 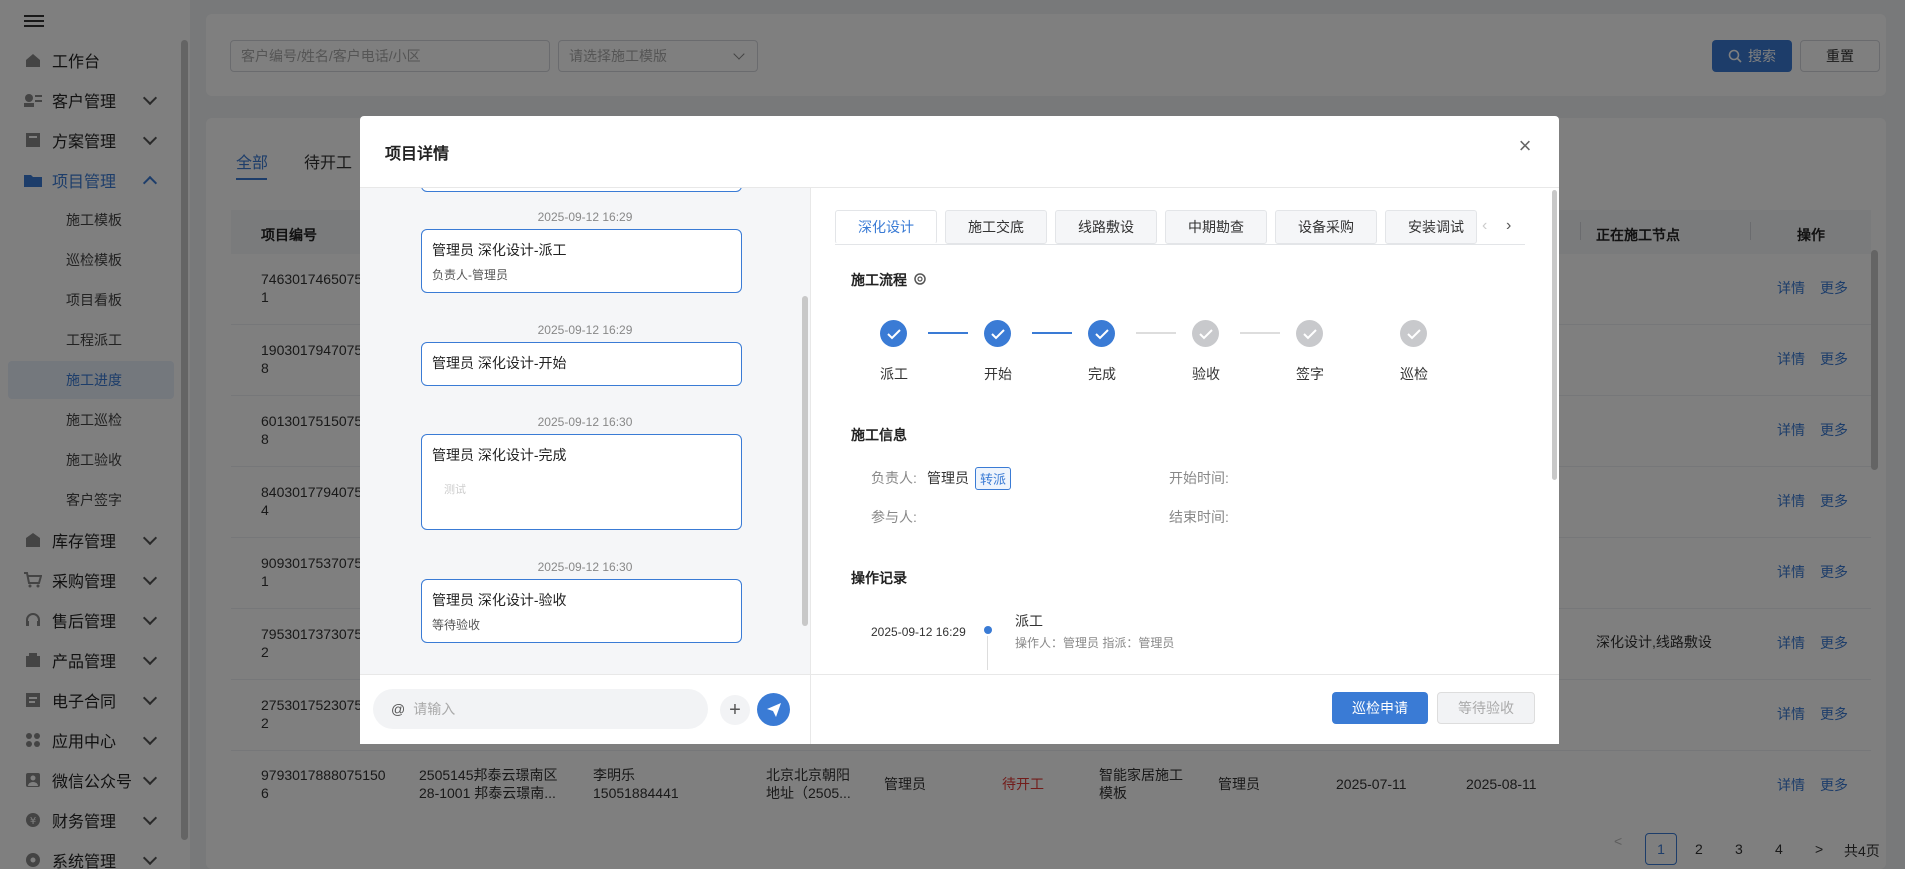 I want to click on chat-bubble: 管理员 深化设计-派工 负责人-管理员, so click(x=581, y=261).